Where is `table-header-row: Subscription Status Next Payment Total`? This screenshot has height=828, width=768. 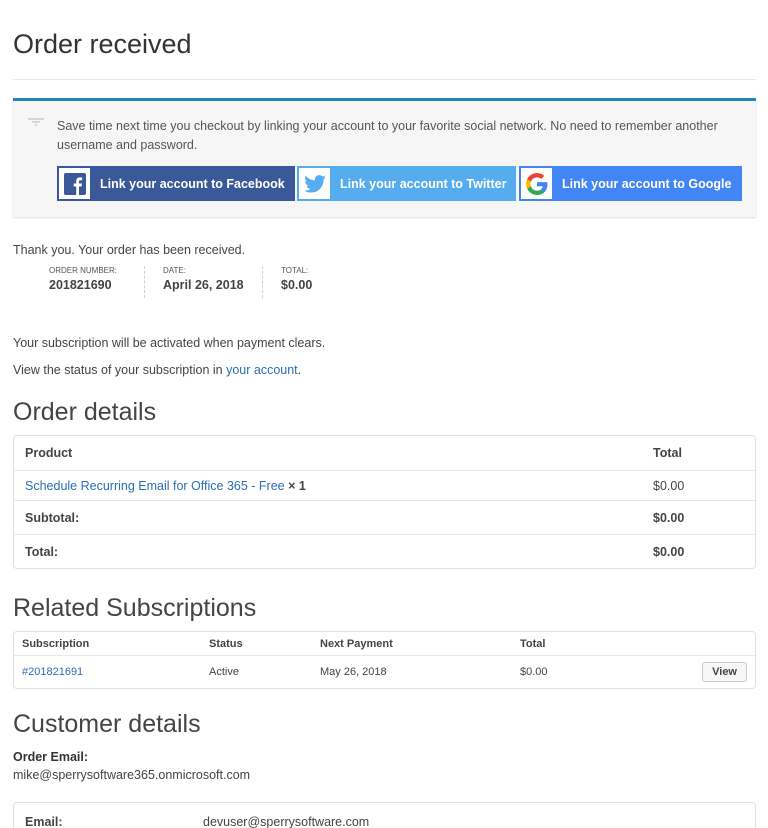 table-header-row: Subscription Status Next Payment Total is located at coordinates (384, 643).